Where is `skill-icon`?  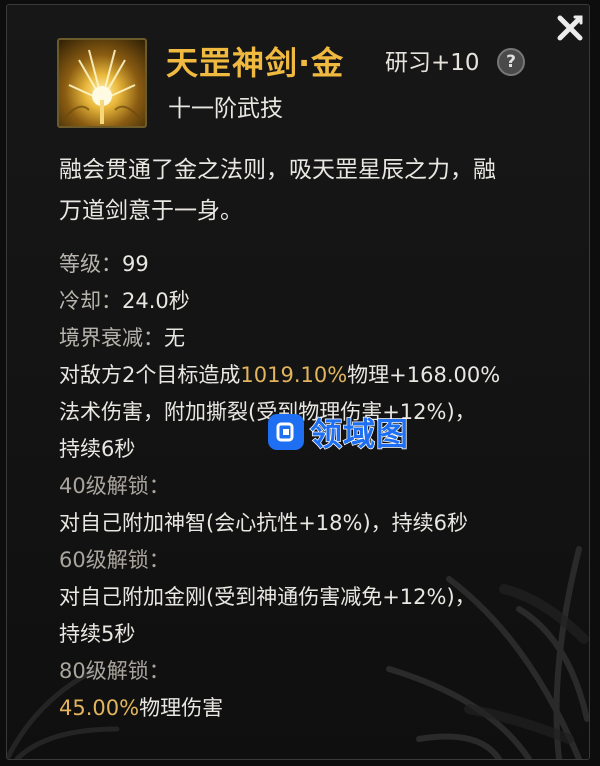
skill-icon is located at coordinates (102, 83).